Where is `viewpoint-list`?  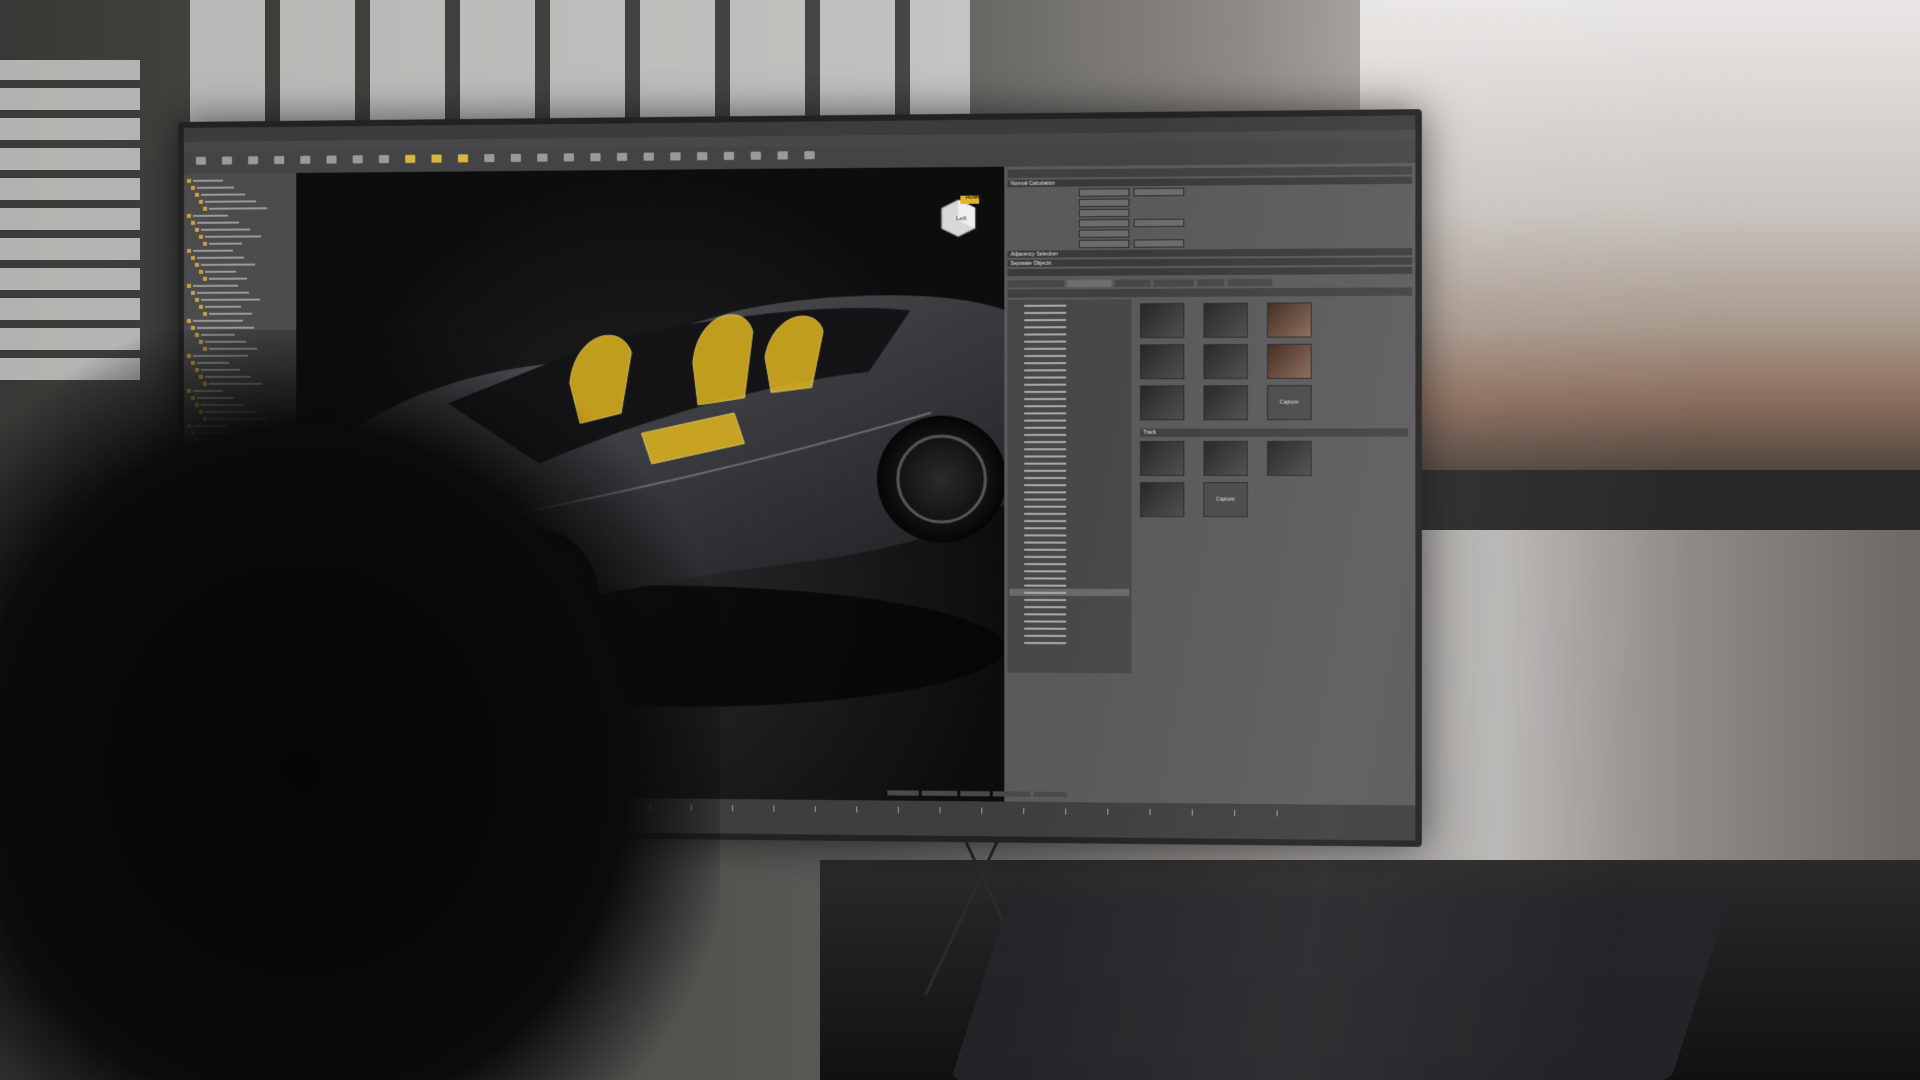
viewpoint-list is located at coordinates (1069, 486).